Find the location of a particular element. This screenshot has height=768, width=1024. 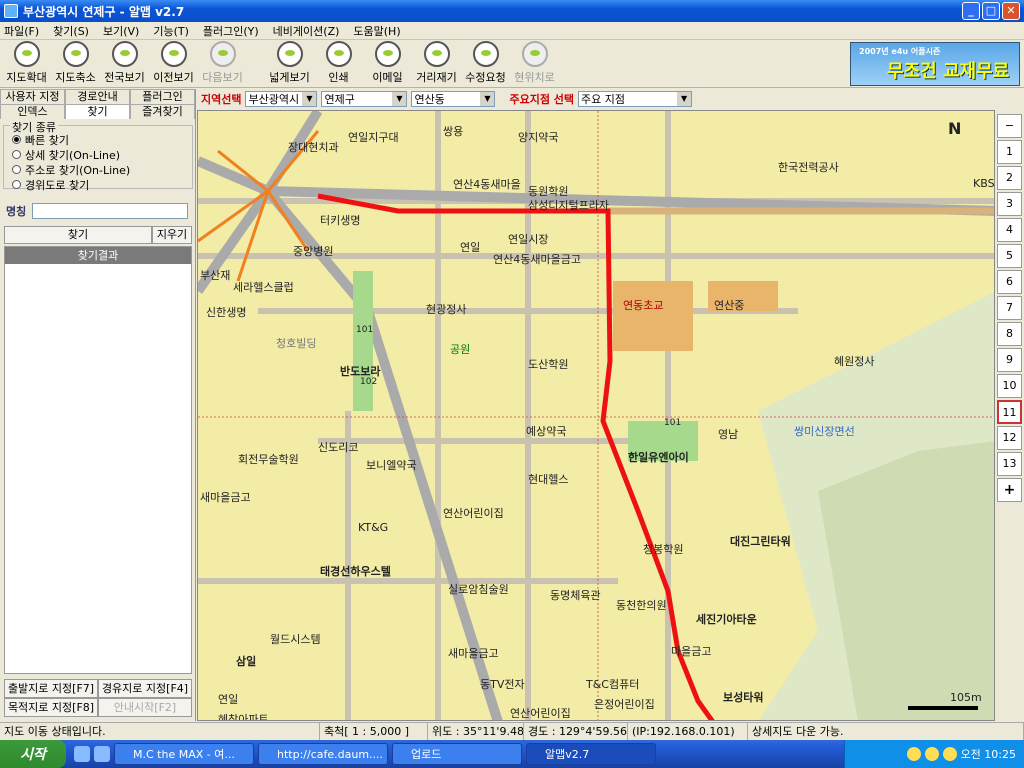

zoom-level-6: 6 is located at coordinates (1009, 282).